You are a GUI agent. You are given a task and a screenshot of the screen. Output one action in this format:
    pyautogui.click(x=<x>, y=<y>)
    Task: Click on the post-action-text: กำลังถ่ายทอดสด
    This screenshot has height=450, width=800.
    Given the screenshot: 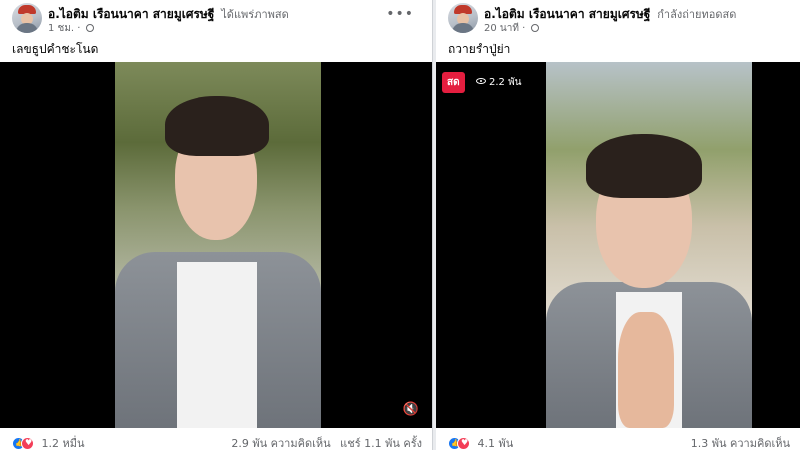 What is the action you would take?
    pyautogui.click(x=697, y=14)
    